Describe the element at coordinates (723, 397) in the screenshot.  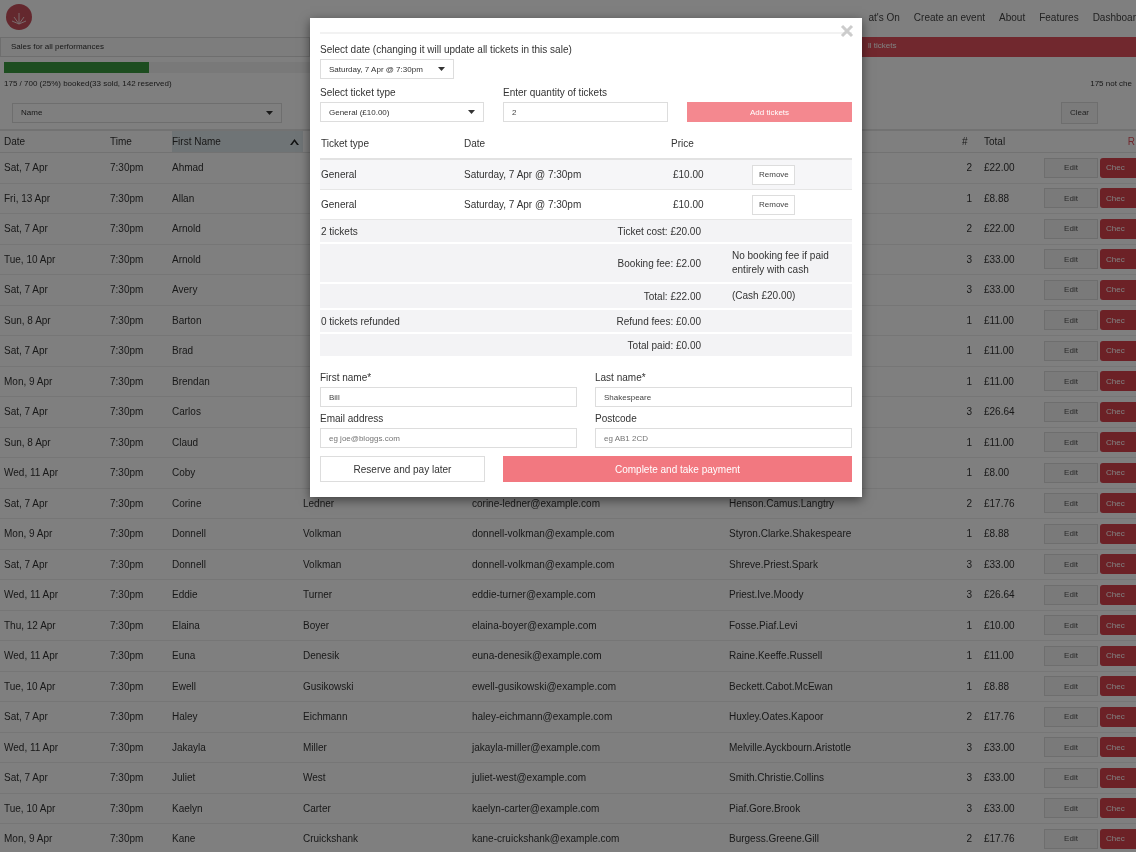
I see `text-field: Shakespeare` at that location.